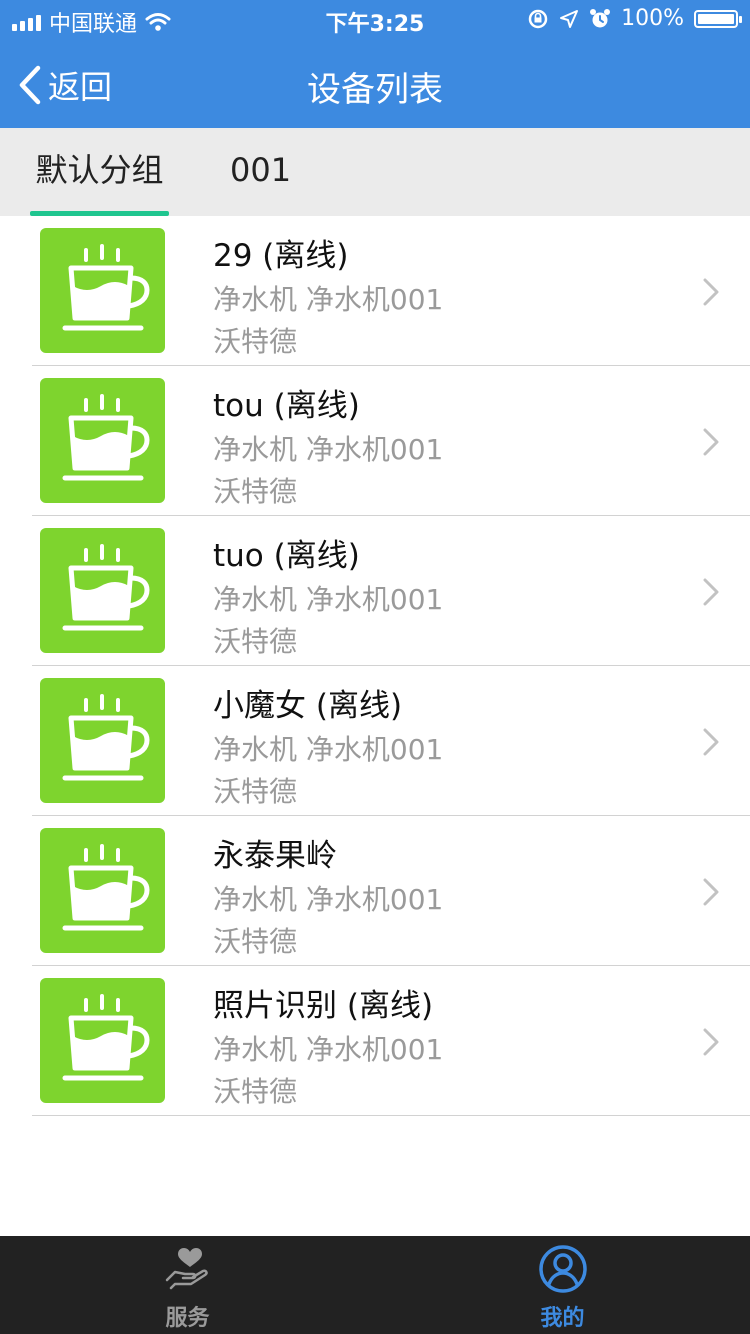  What do you see at coordinates (652, 18) in the screenshot?
I see `battery-percent: 100%` at bounding box center [652, 18].